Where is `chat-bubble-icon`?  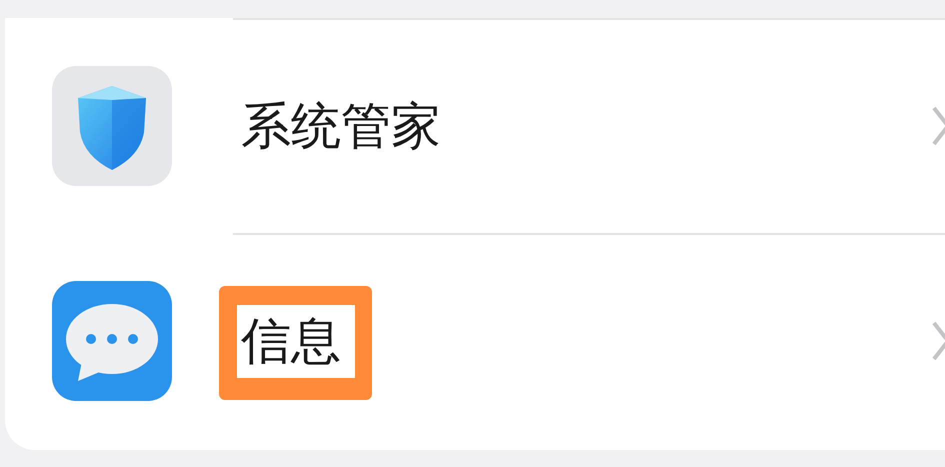 chat-bubble-icon is located at coordinates (112, 340).